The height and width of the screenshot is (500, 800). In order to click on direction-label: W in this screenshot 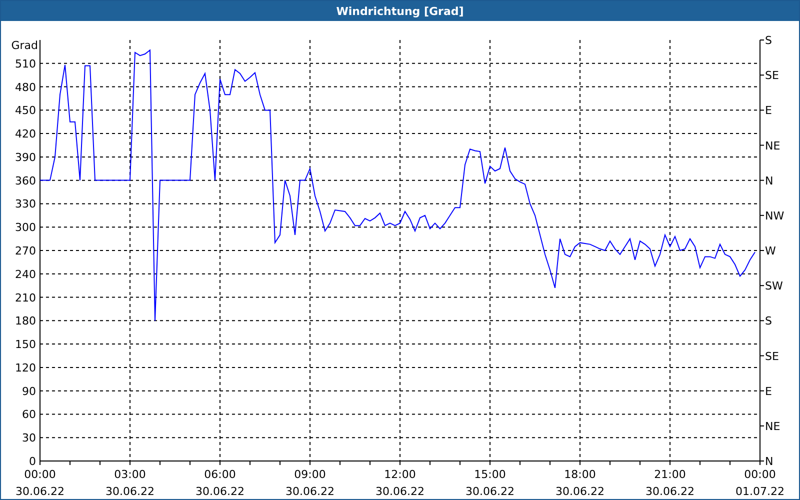, I will do `click(770, 251)`.